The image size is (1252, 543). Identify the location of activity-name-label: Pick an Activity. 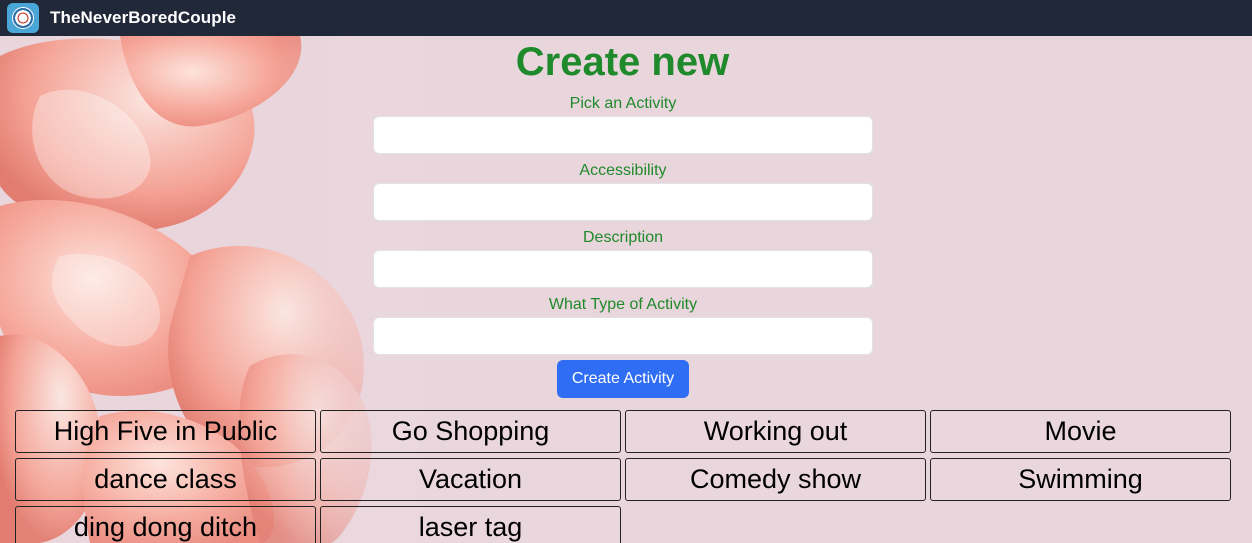
(623, 103).